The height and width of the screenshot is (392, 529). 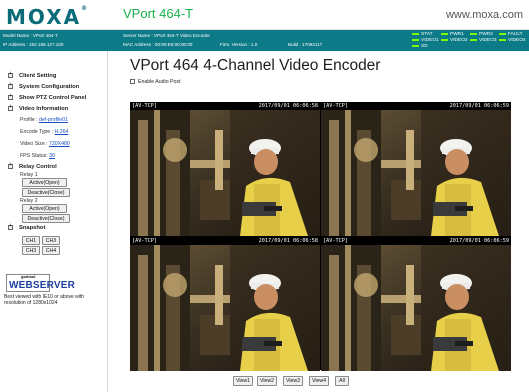 I want to click on snapshot-ch4-button: CH4, so click(x=51, y=250).